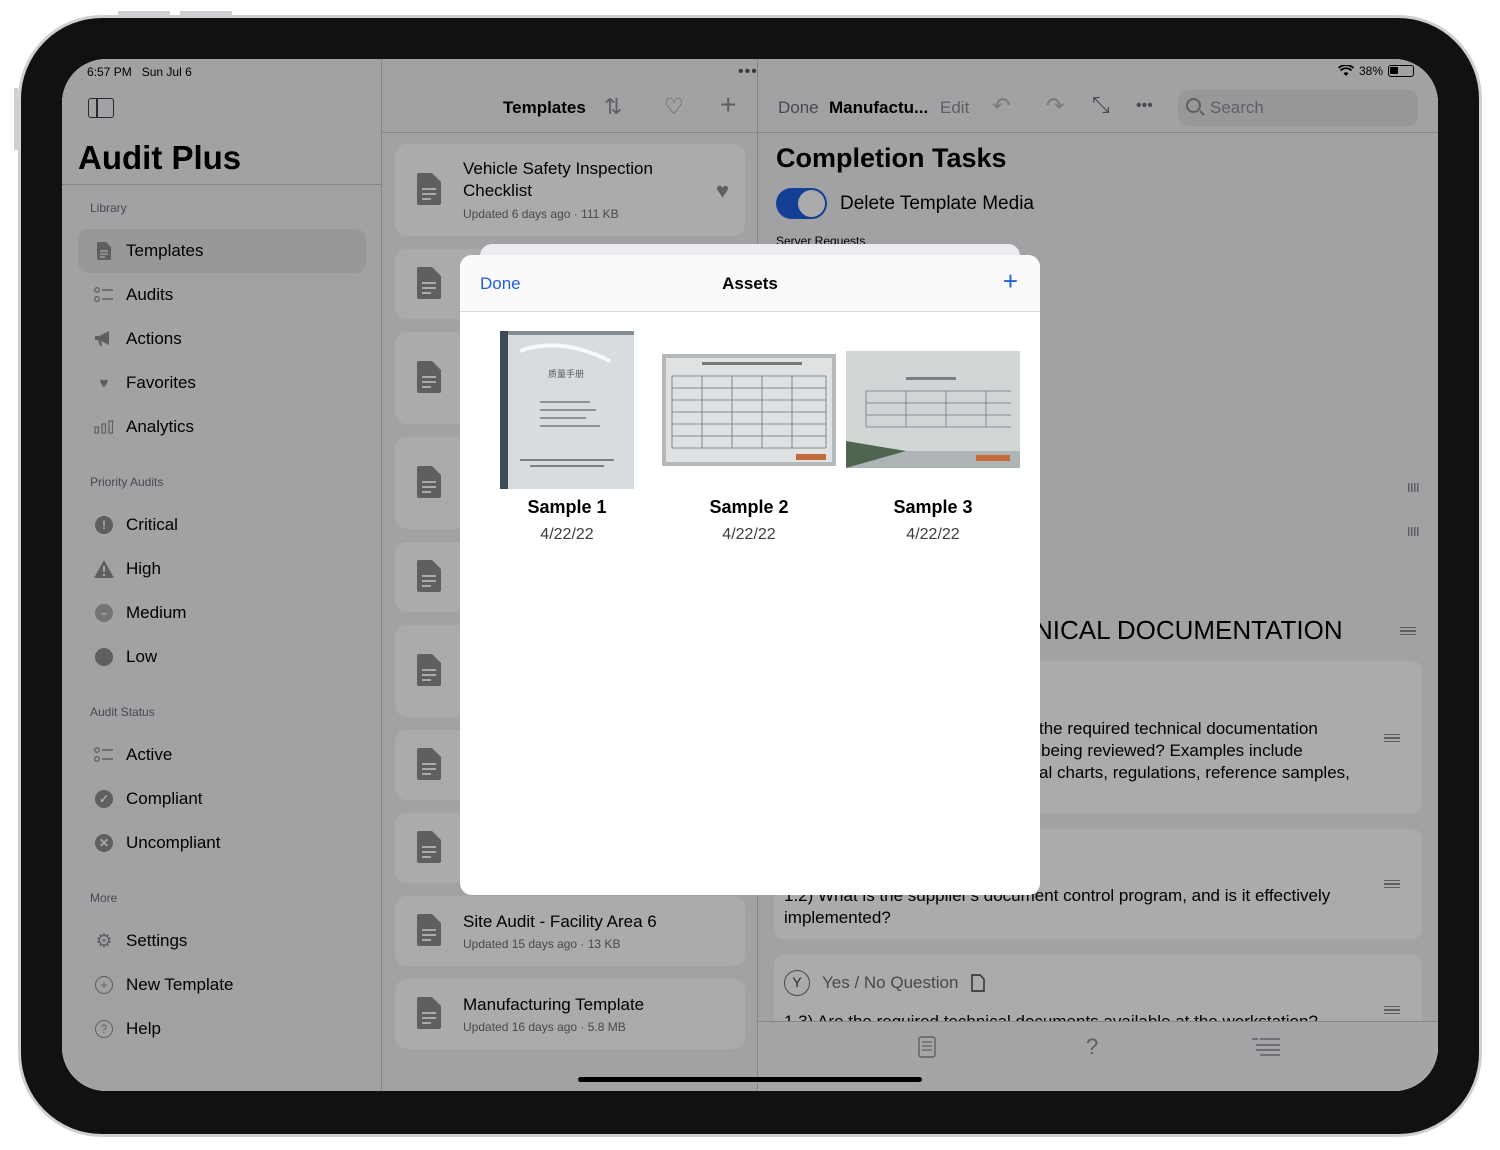 This screenshot has height=1150, width=1500. I want to click on asset-name: Sample 3, so click(933, 507).